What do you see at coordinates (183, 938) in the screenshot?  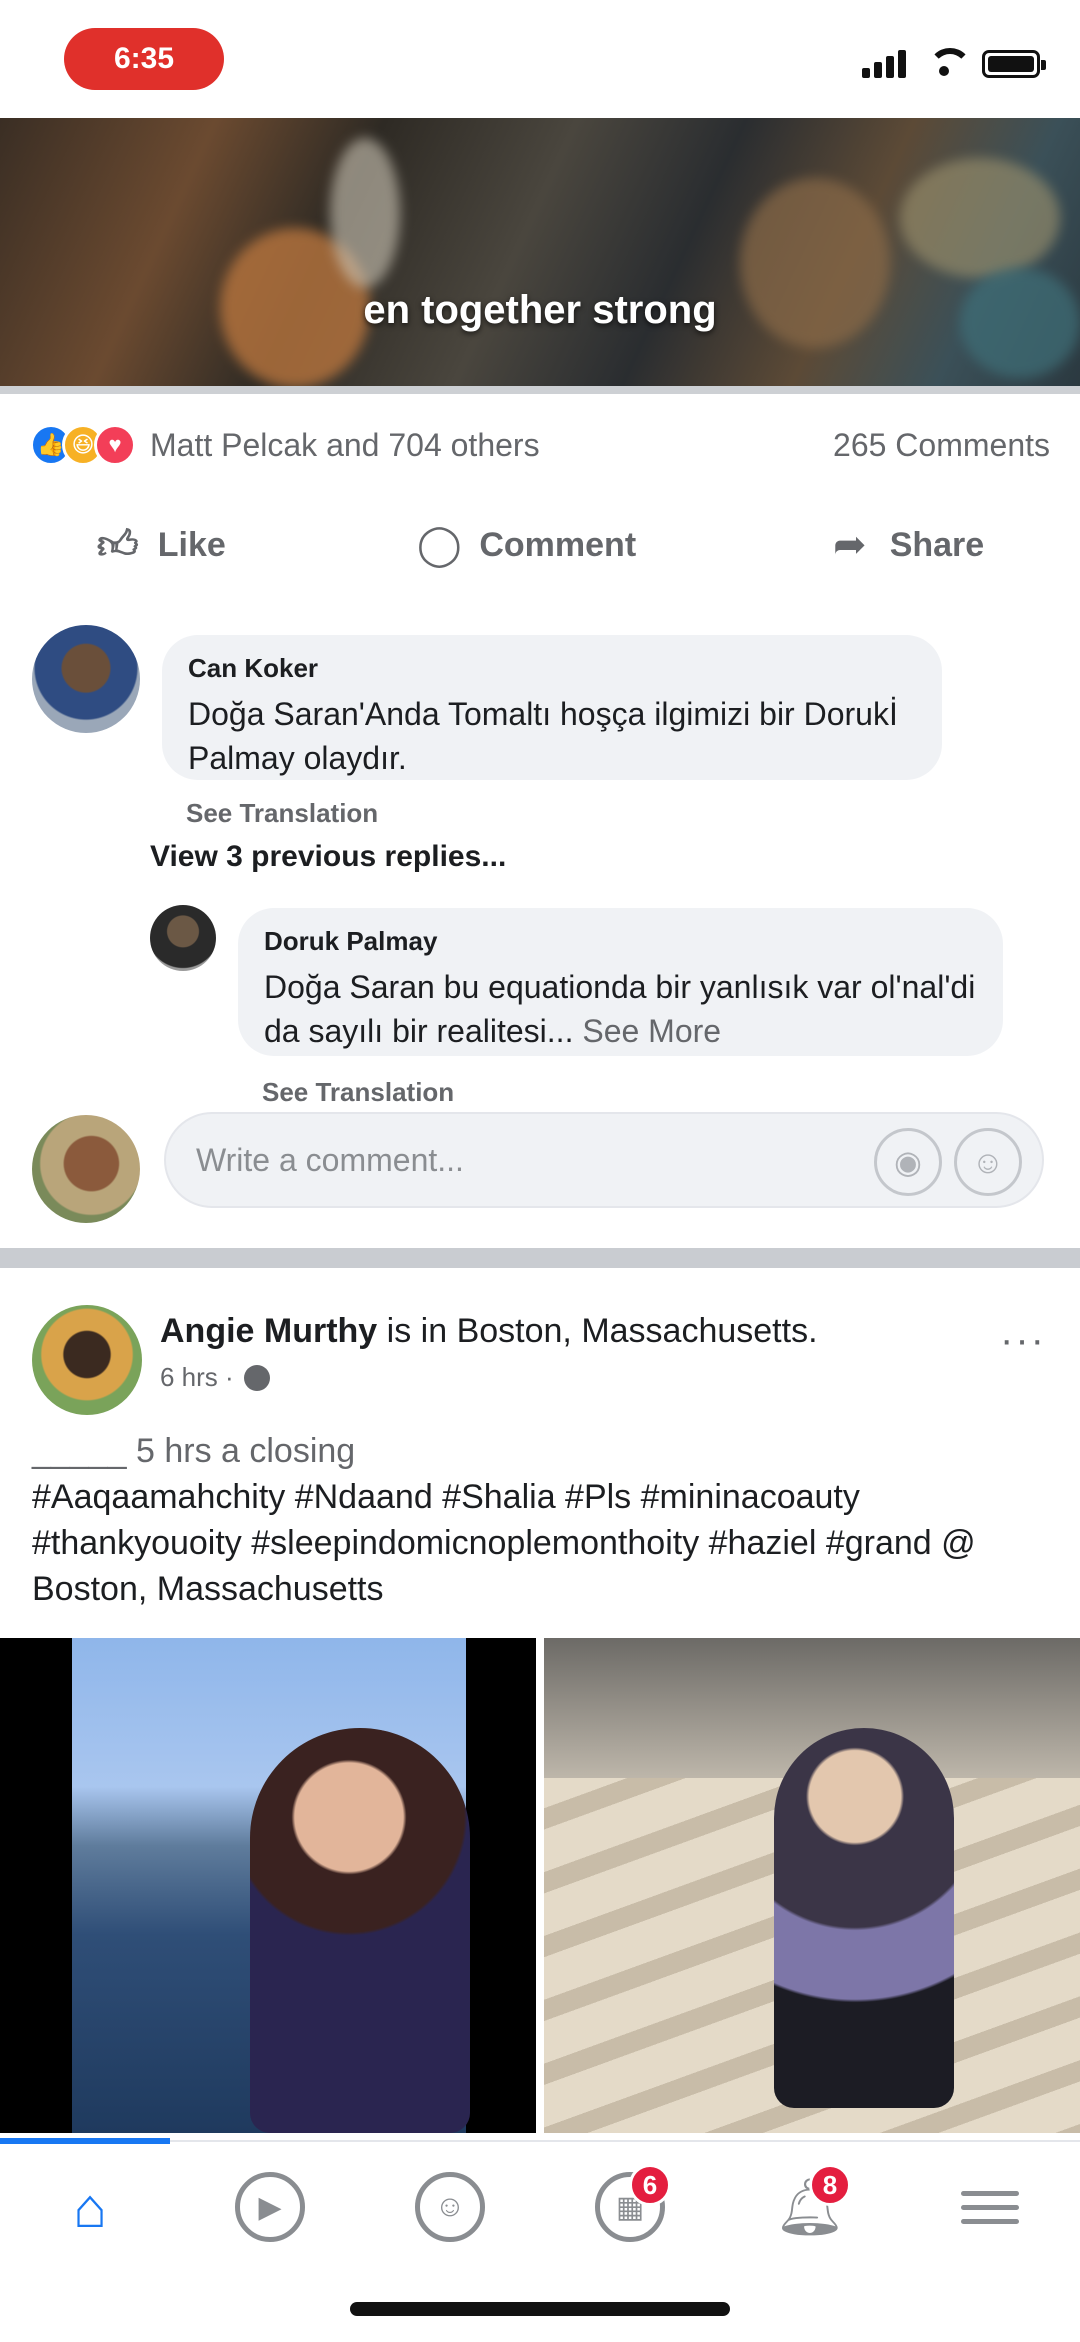 I see `reply-author-avatar` at bounding box center [183, 938].